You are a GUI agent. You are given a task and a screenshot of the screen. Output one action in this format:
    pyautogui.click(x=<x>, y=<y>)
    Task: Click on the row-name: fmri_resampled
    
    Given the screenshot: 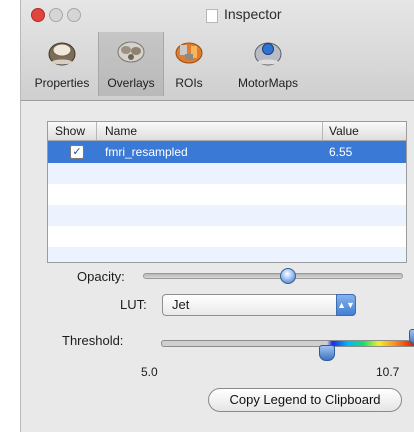 What is the action you would take?
    pyautogui.click(x=146, y=152)
    